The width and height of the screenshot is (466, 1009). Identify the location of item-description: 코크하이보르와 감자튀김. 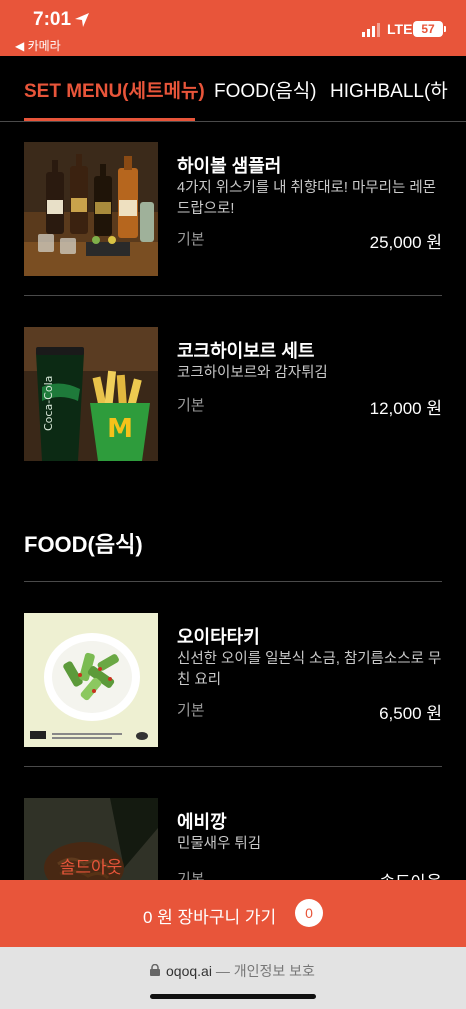
(252, 373).